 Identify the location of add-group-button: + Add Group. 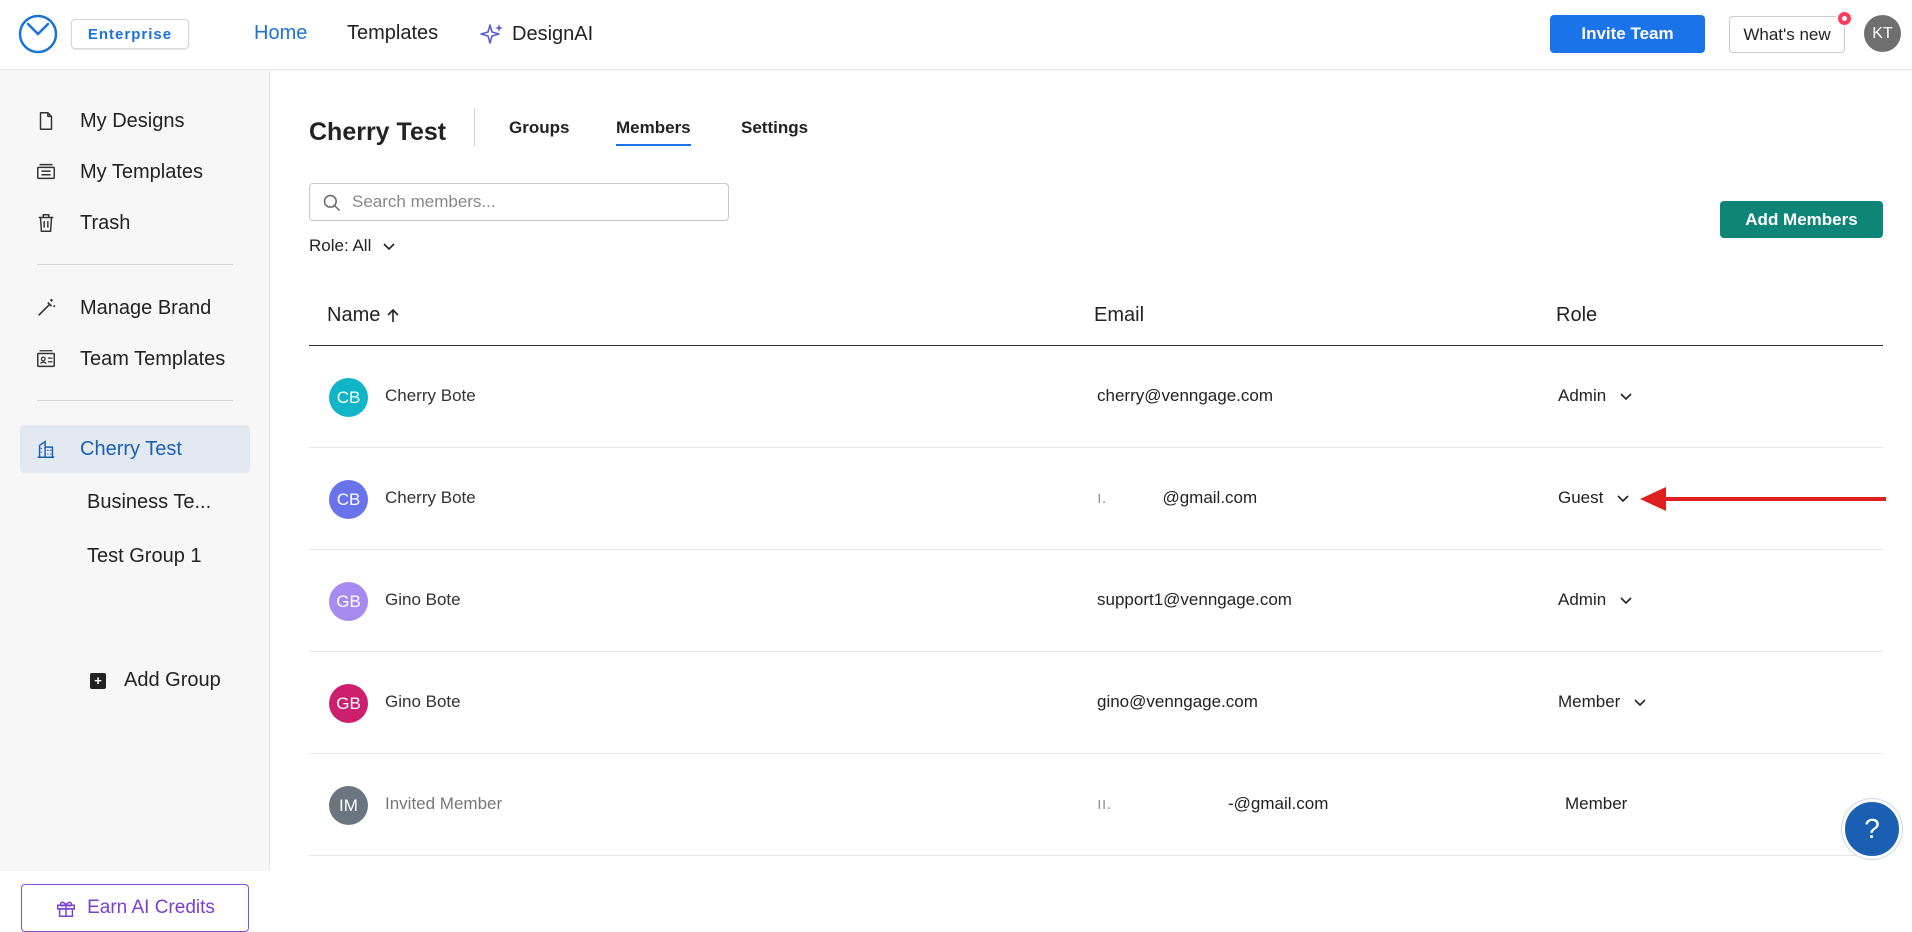
(155, 680).